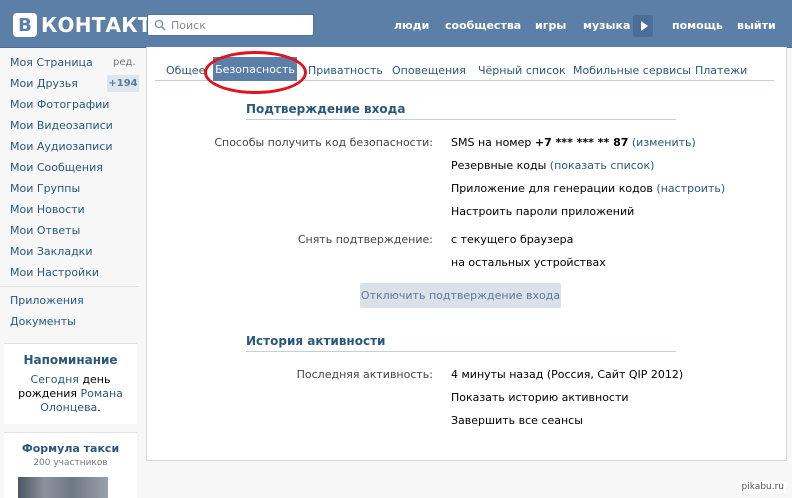  I want to click on end-sessions-link: Завершить все сеансы, so click(517, 420).